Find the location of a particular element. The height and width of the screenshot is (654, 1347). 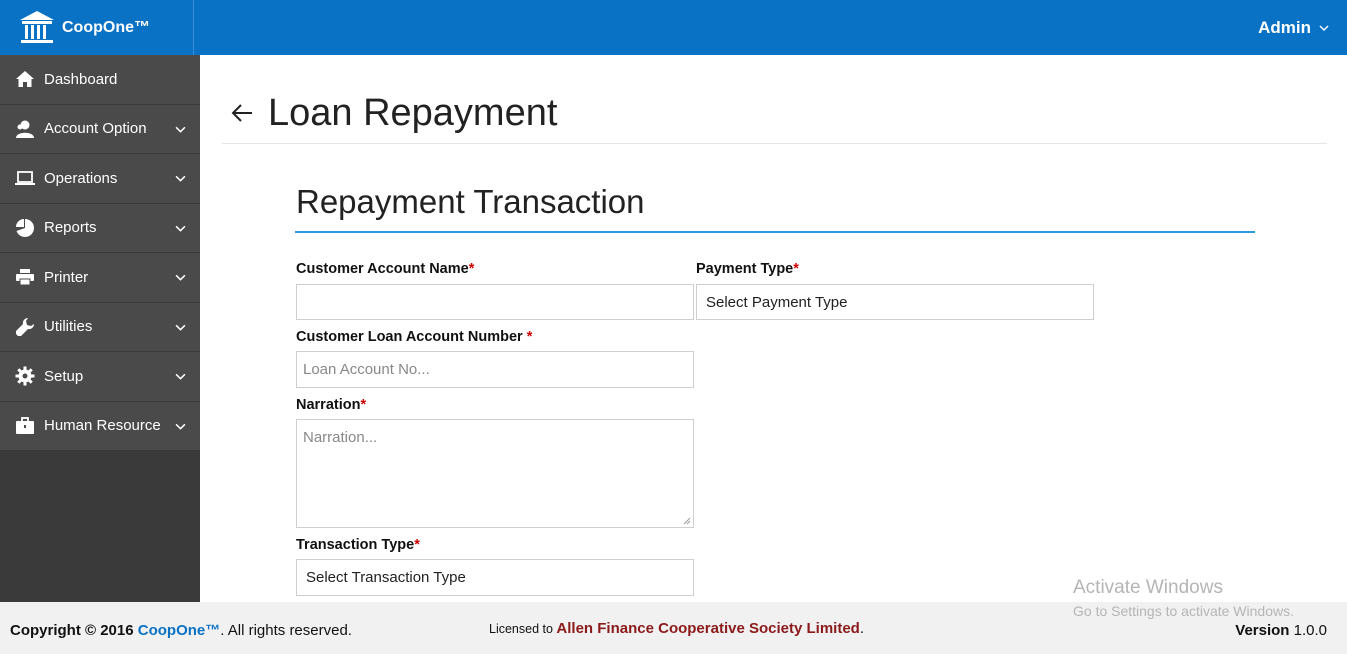

label-text: Customer Account Name is located at coordinates (382, 269).